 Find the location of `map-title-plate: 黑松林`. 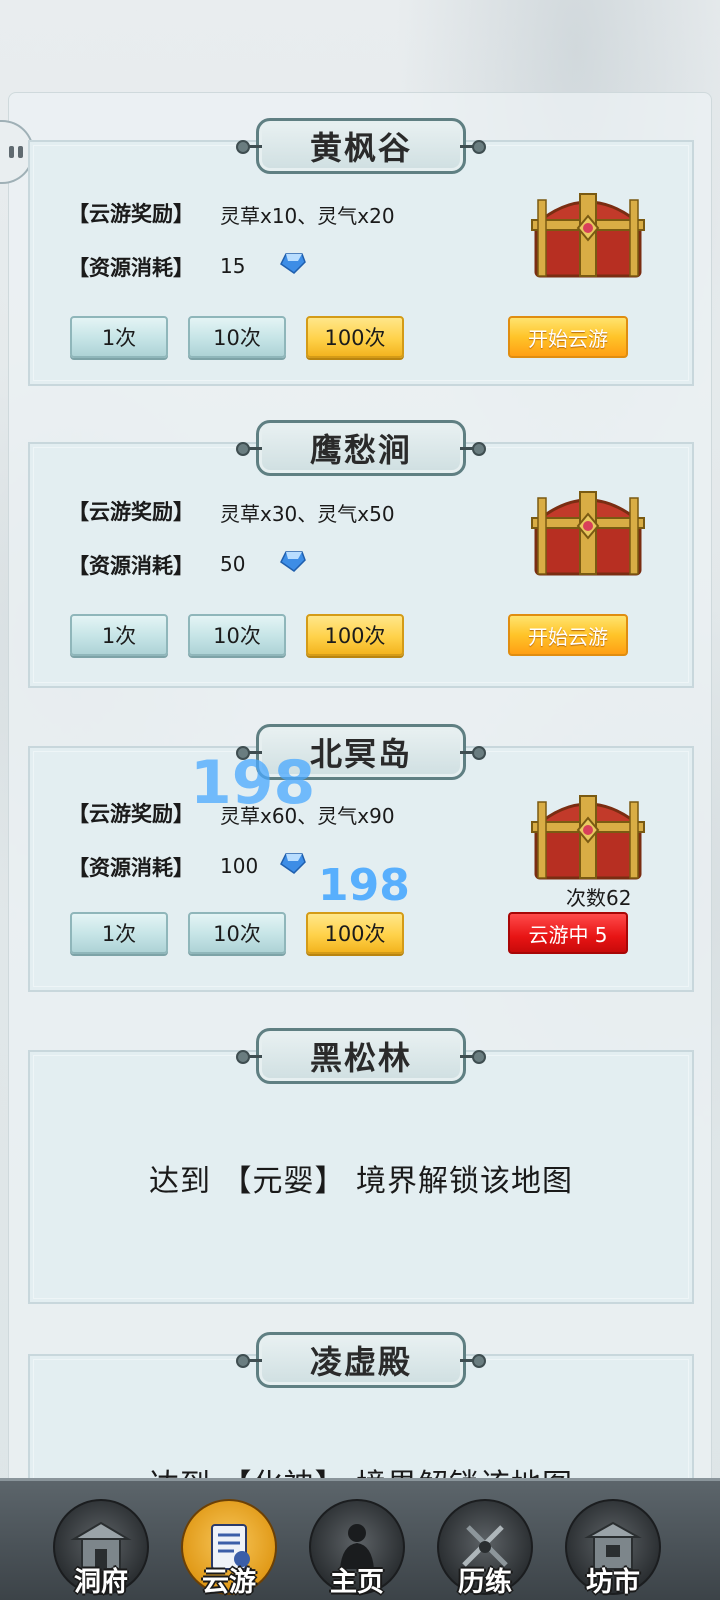

map-title-plate: 黑松林 is located at coordinates (361, 1056).